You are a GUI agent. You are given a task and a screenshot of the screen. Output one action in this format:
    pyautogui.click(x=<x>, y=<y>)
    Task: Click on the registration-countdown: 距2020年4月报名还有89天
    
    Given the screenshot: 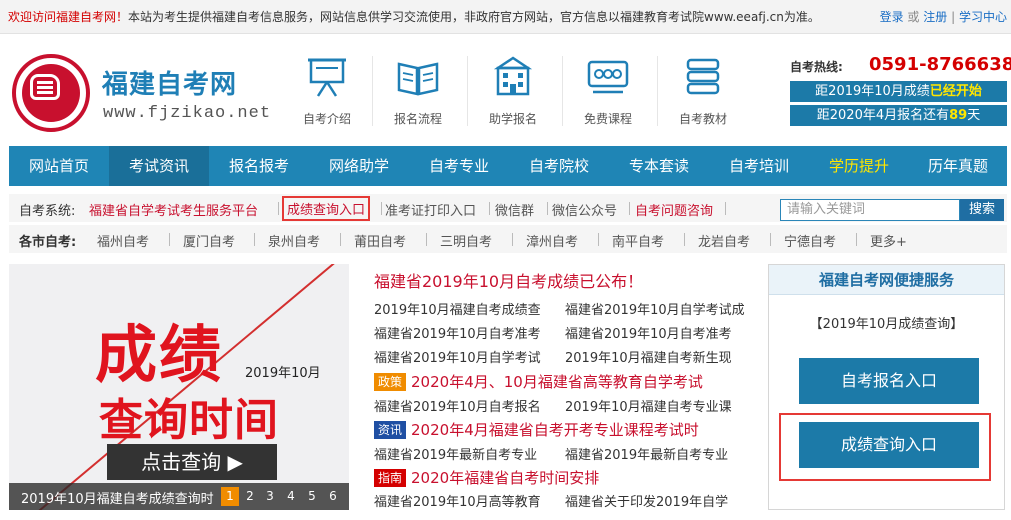 What is the action you would take?
    pyautogui.click(x=898, y=115)
    